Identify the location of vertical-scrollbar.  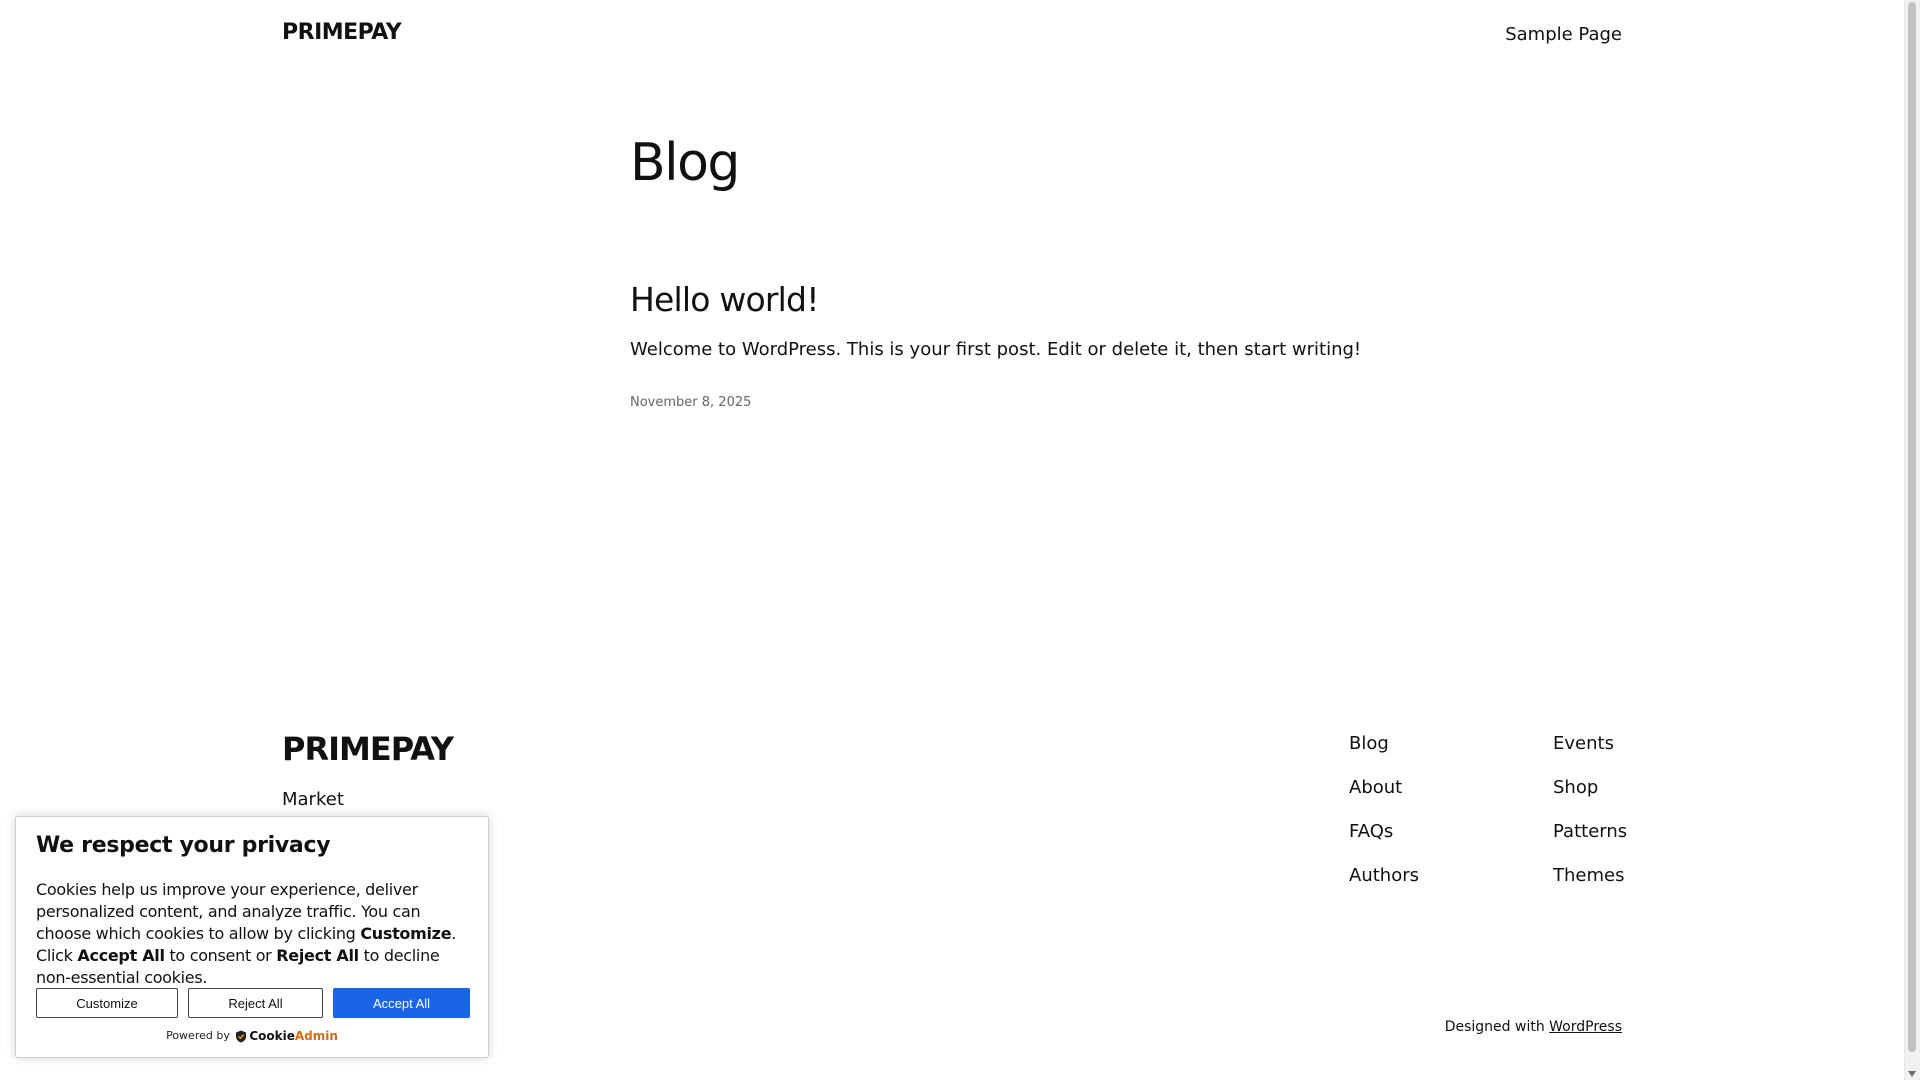
(1912, 540).